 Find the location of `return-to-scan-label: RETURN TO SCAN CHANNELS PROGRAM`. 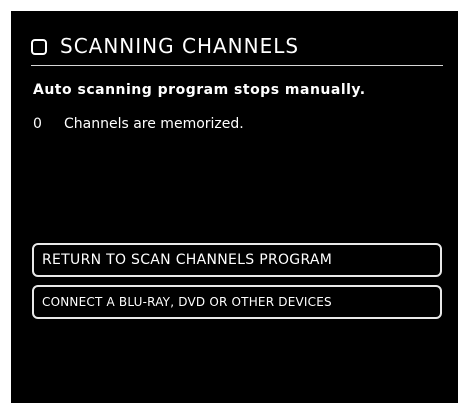

return-to-scan-label: RETURN TO SCAN CHANNELS PROGRAM is located at coordinates (187, 260).